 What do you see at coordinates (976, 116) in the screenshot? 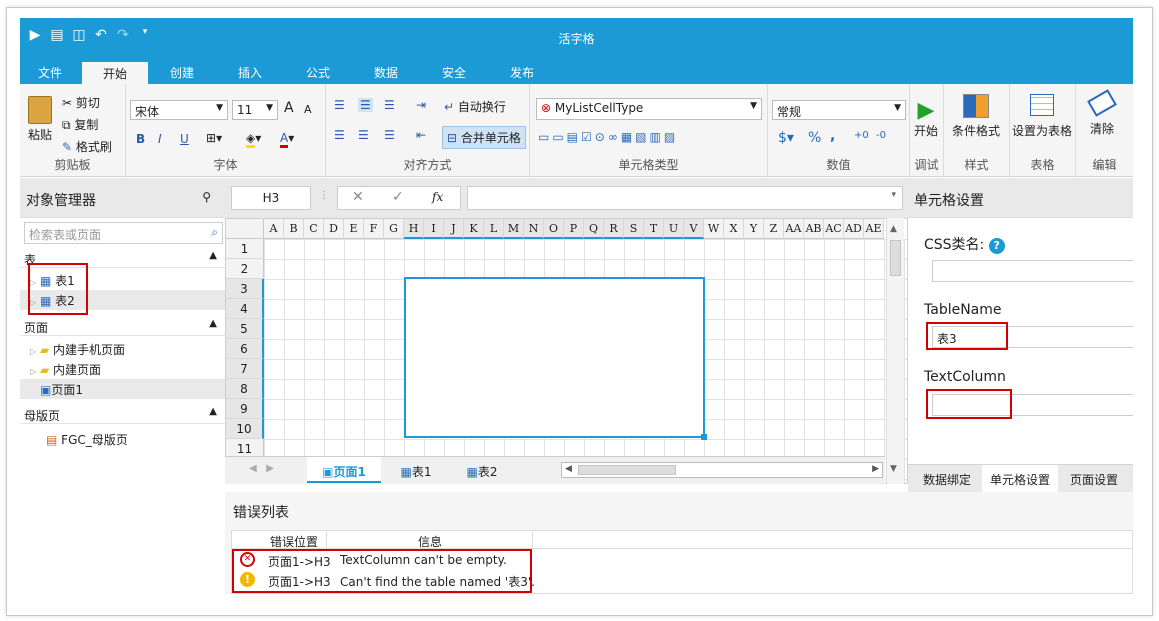
I see `conditional-format-button: 条件格式` at bounding box center [976, 116].